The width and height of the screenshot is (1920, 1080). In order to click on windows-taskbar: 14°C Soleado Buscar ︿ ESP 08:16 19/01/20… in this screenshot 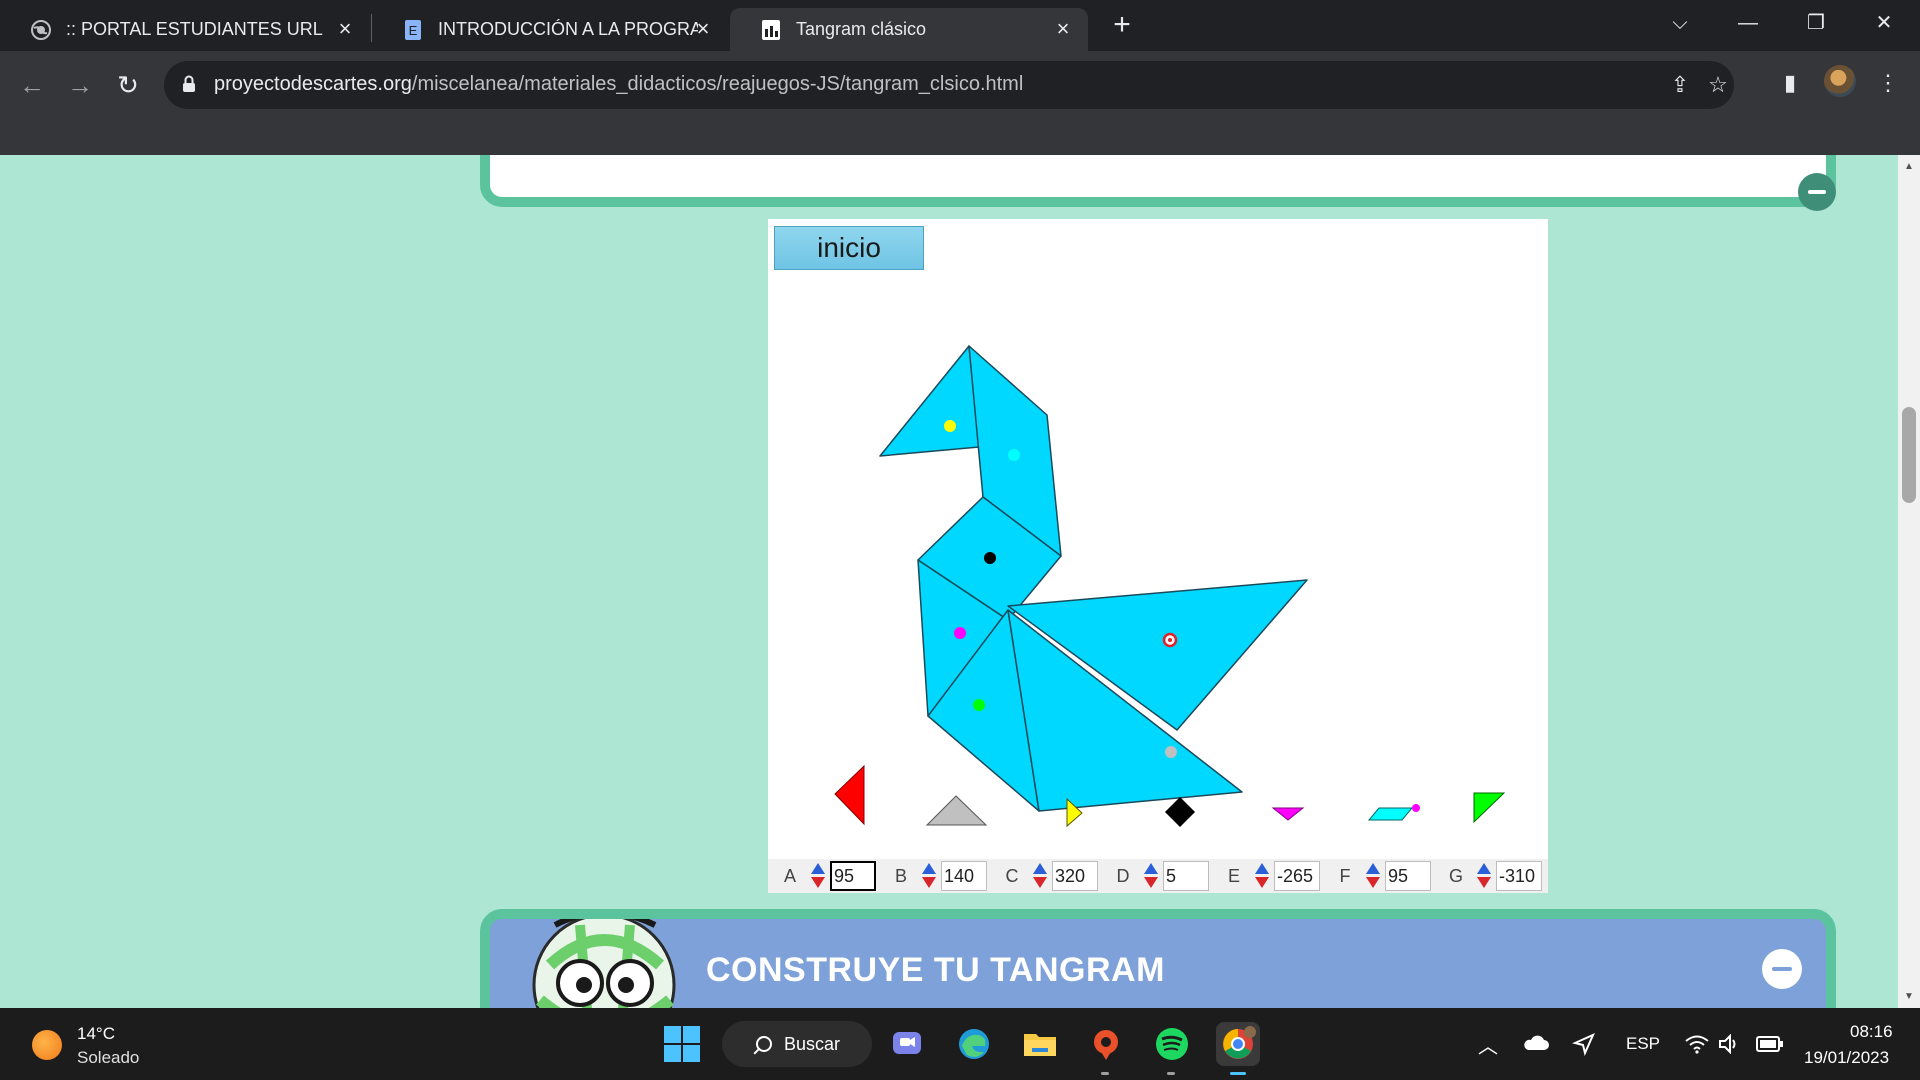, I will do `click(960, 1044)`.